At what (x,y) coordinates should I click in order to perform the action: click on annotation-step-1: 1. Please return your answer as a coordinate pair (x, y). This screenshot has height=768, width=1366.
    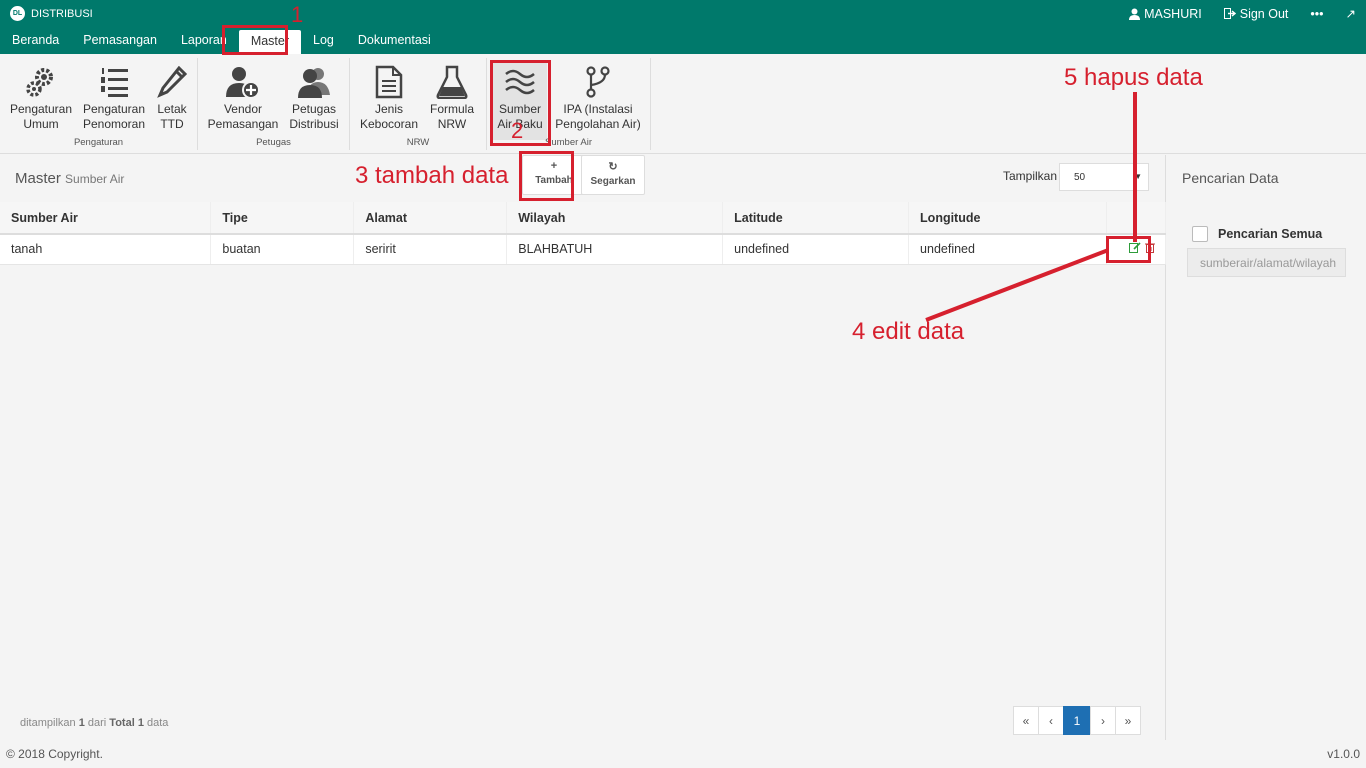
    Looking at the image, I should click on (297, 14).